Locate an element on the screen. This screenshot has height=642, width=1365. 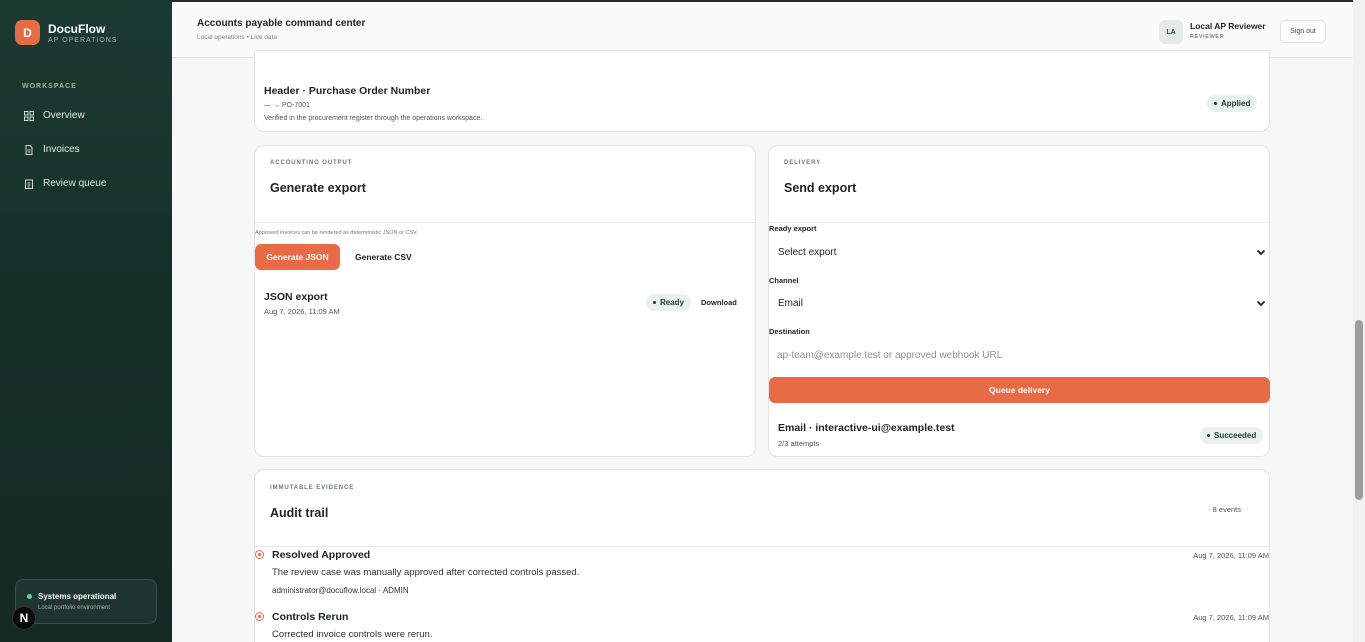
card-title: Audit trail is located at coordinates (299, 513).